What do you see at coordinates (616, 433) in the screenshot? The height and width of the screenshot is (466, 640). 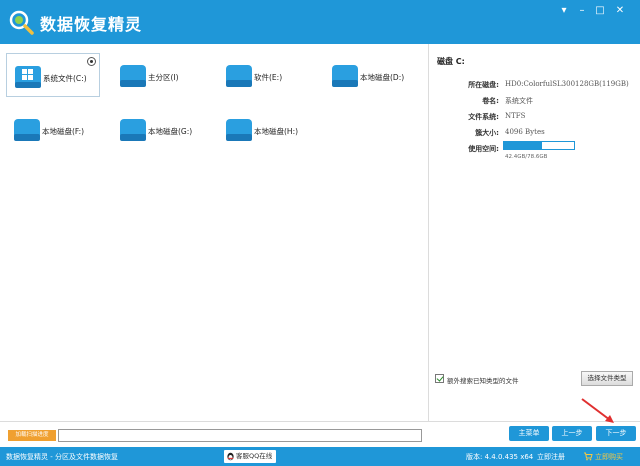 I see `next-step-button: 下一步` at bounding box center [616, 433].